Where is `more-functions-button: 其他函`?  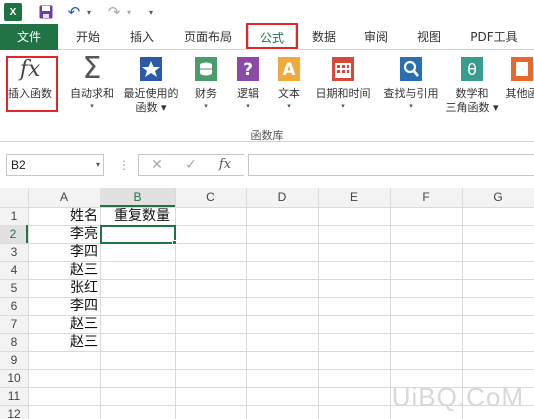
more-functions-button: 其他函 is located at coordinates (518, 88).